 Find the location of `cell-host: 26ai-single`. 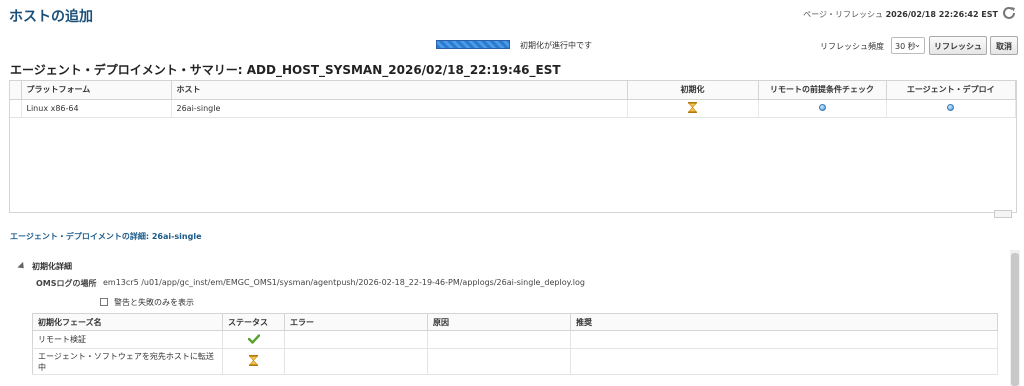

cell-host: 26ai-single is located at coordinates (399, 108).